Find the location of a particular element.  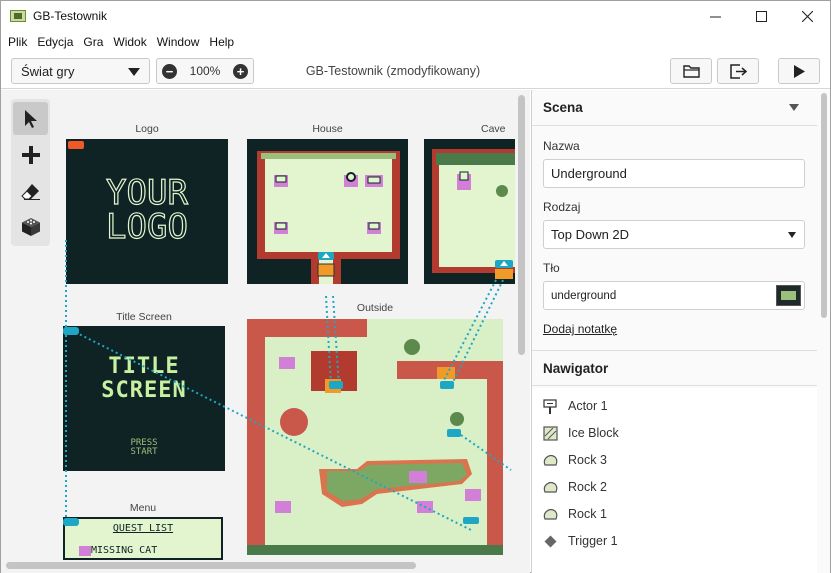

eraser-icon is located at coordinates (30, 191).